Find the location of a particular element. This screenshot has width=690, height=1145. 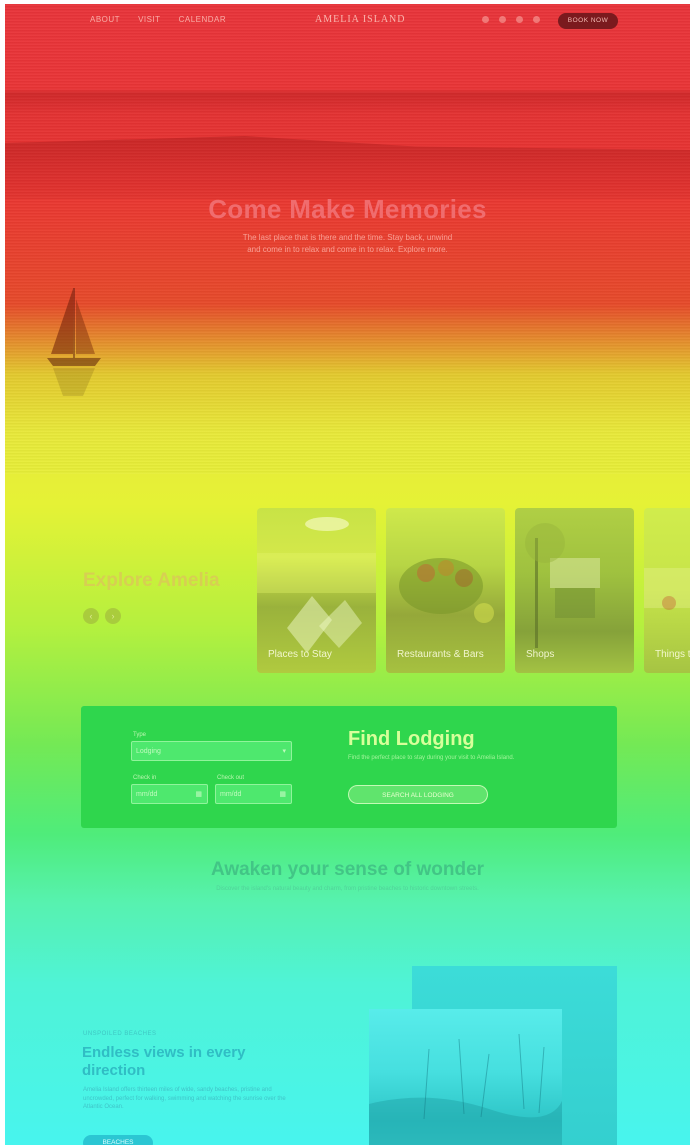

wonder-title: Awaken your sense of wonder is located at coordinates (347, 869).